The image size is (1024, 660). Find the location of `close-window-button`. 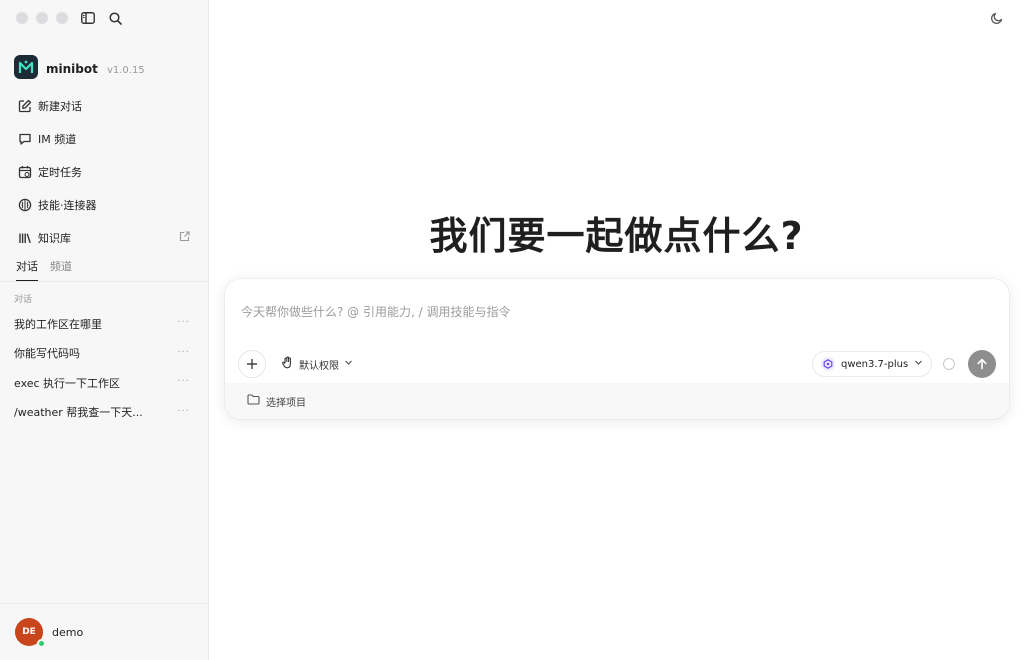

close-window-button is located at coordinates (22, 18).